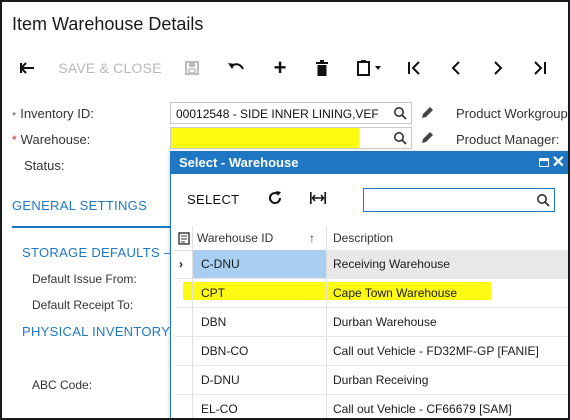 The height and width of the screenshot is (420, 570). Describe the element at coordinates (512, 113) in the screenshot. I see `product-workgroup-label: Product Workgroup` at that location.